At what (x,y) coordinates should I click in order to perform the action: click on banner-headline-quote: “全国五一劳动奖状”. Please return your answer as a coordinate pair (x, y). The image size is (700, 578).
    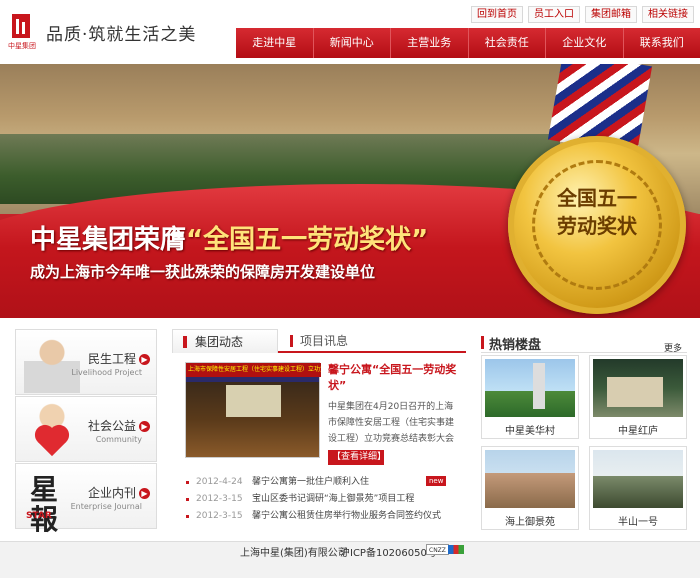
    Looking at the image, I should click on (307, 240).